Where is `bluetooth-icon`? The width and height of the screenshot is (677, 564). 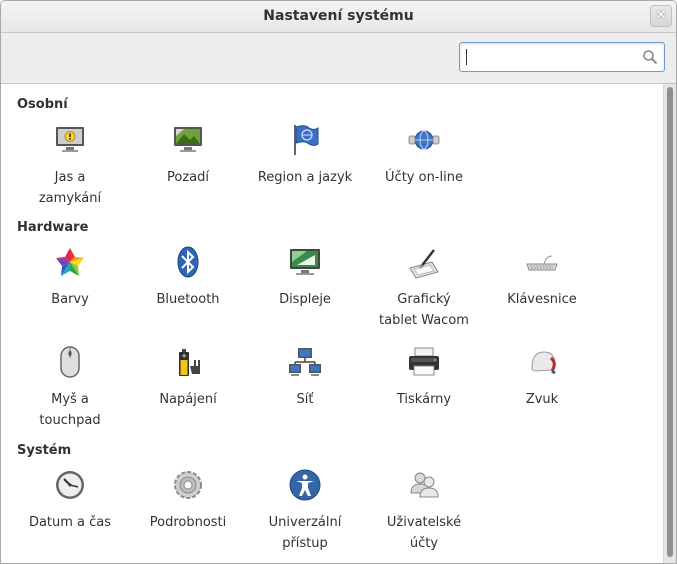 bluetooth-icon is located at coordinates (188, 262).